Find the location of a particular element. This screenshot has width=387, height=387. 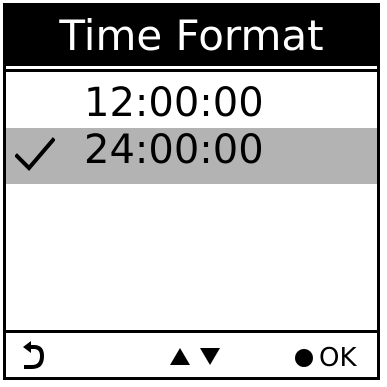

back-arrow-icon is located at coordinates (33, 356).